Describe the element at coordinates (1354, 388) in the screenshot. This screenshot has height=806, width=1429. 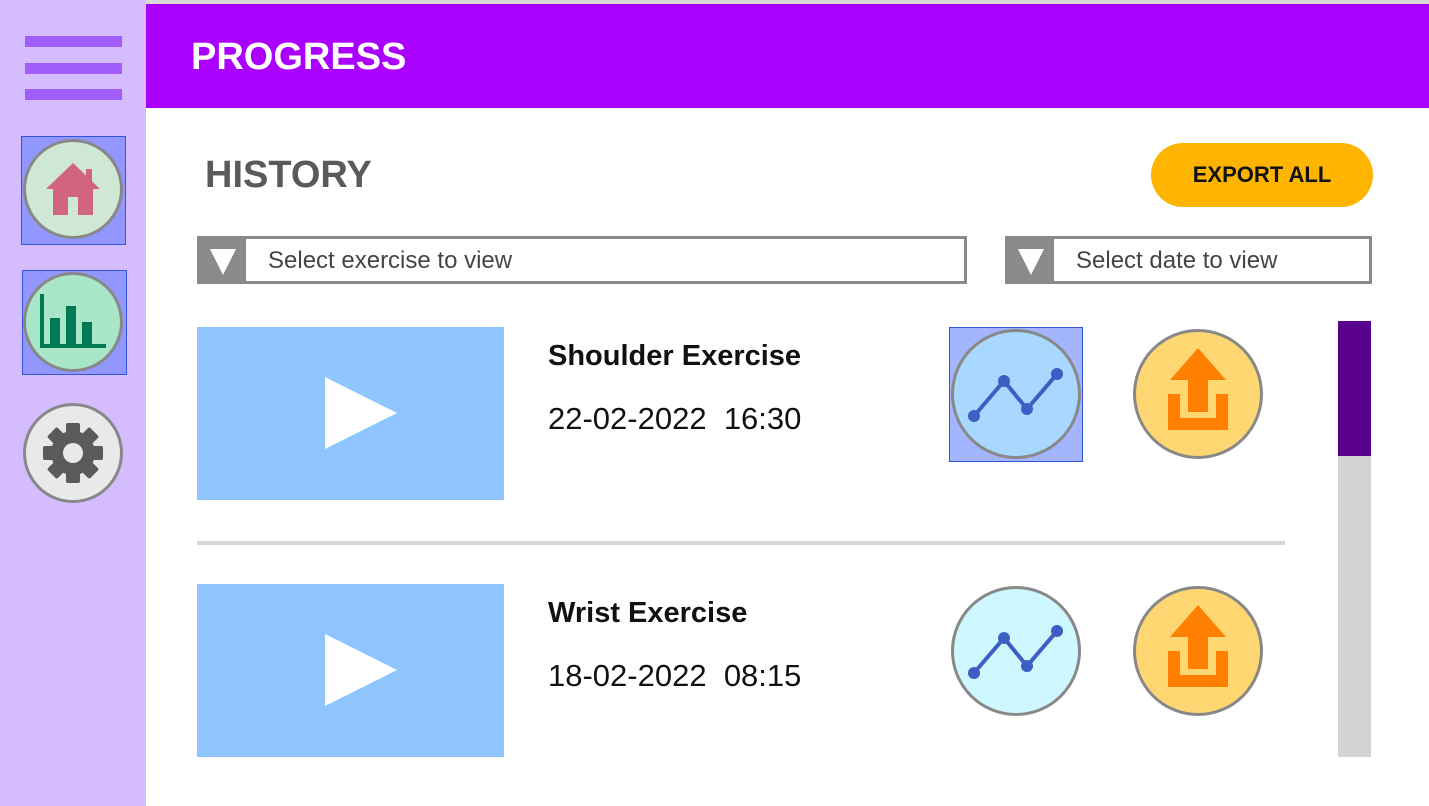
I see `scrollbar-thumb` at that location.